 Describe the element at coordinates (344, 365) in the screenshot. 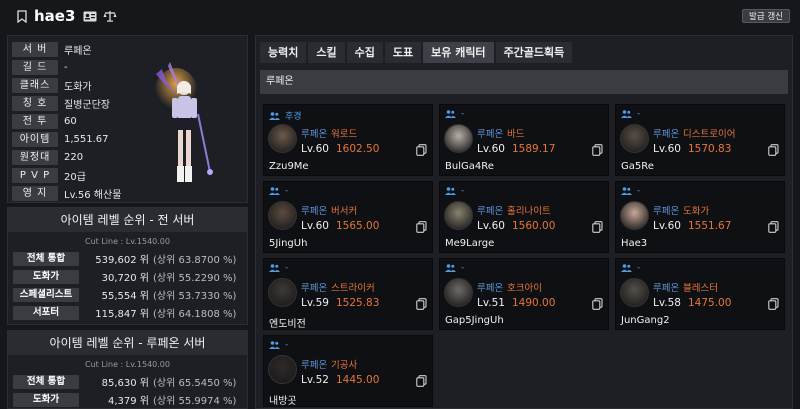

I see `card-class: 기공사` at that location.